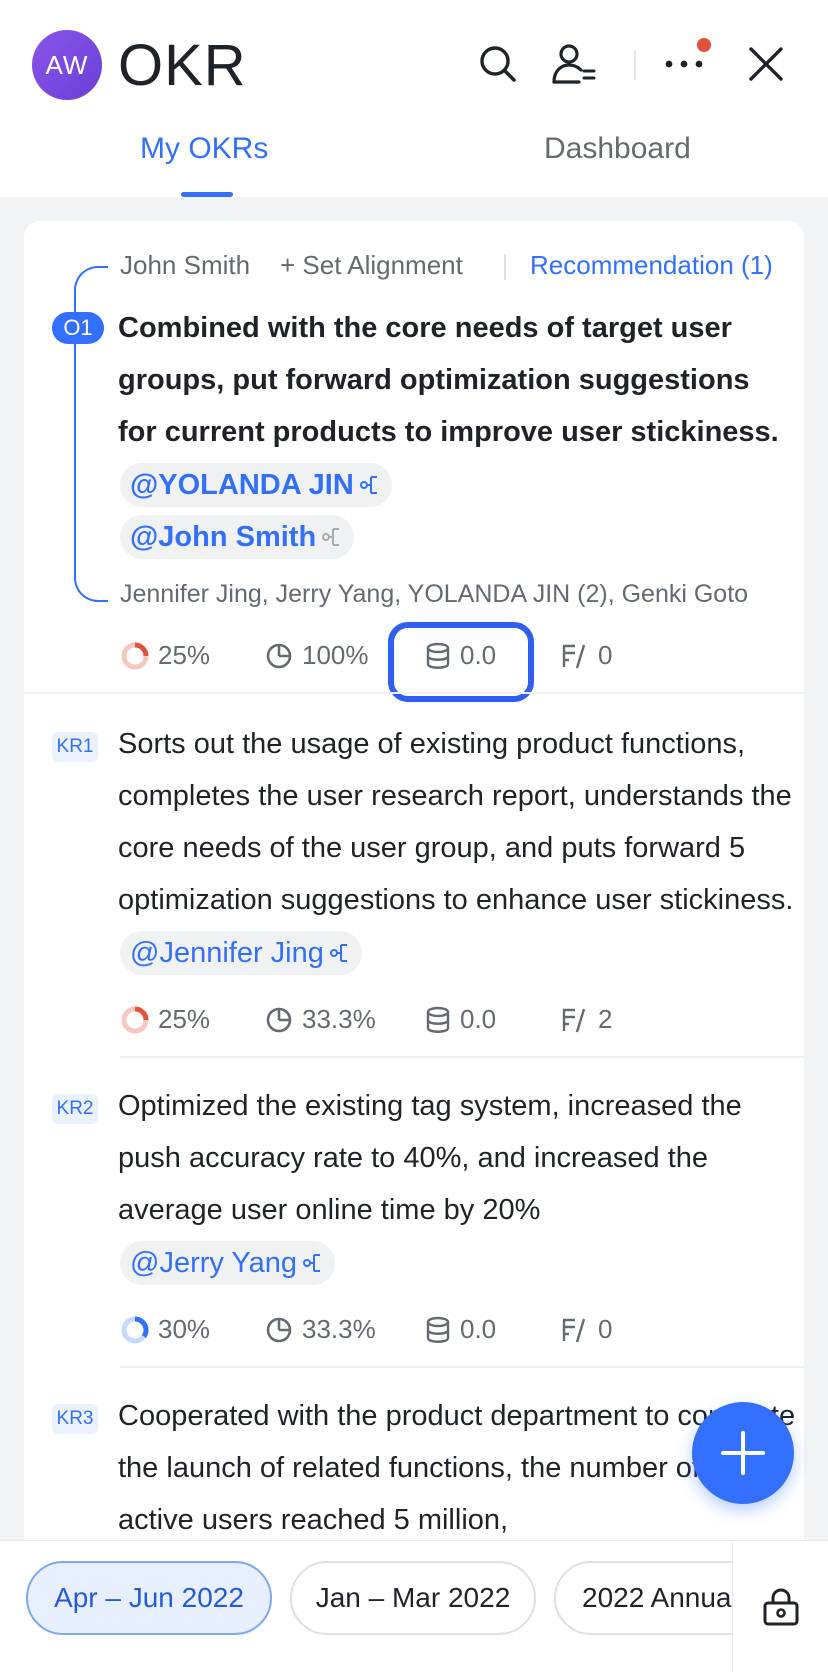 The width and height of the screenshot is (828, 1672). Describe the element at coordinates (651, 265) in the screenshot. I see `recommendation-link: Recommendation (1)` at that location.